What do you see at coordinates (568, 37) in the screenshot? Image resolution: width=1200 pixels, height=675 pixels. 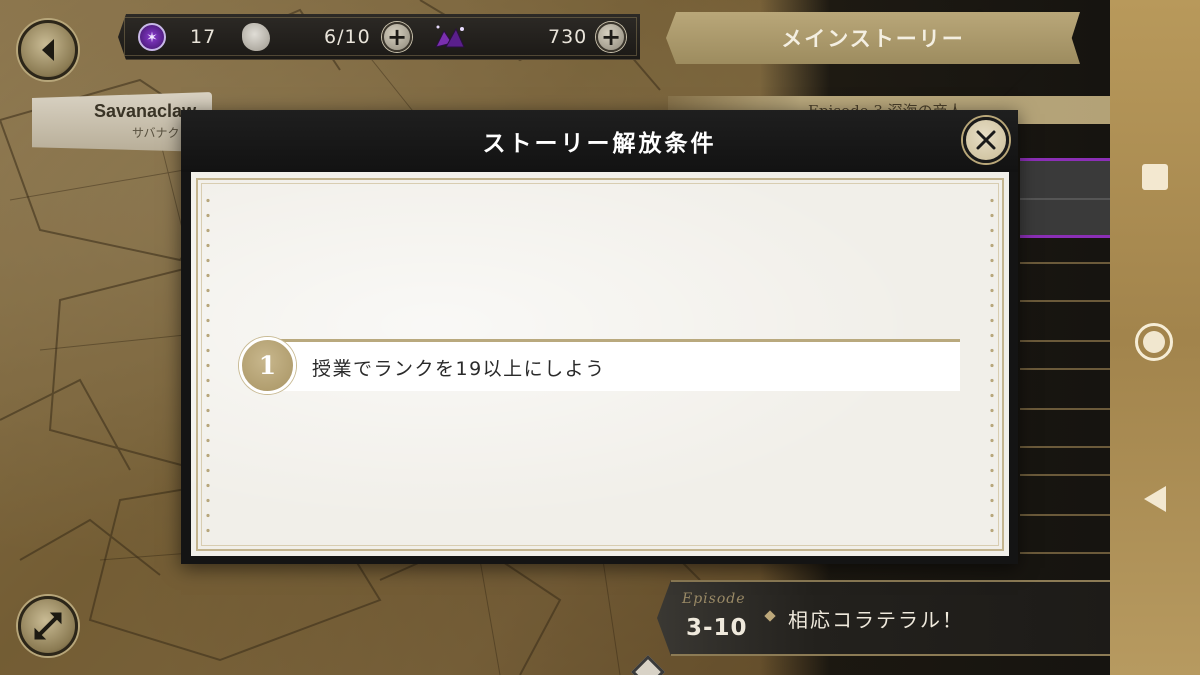 I see `madol-count: 730` at bounding box center [568, 37].